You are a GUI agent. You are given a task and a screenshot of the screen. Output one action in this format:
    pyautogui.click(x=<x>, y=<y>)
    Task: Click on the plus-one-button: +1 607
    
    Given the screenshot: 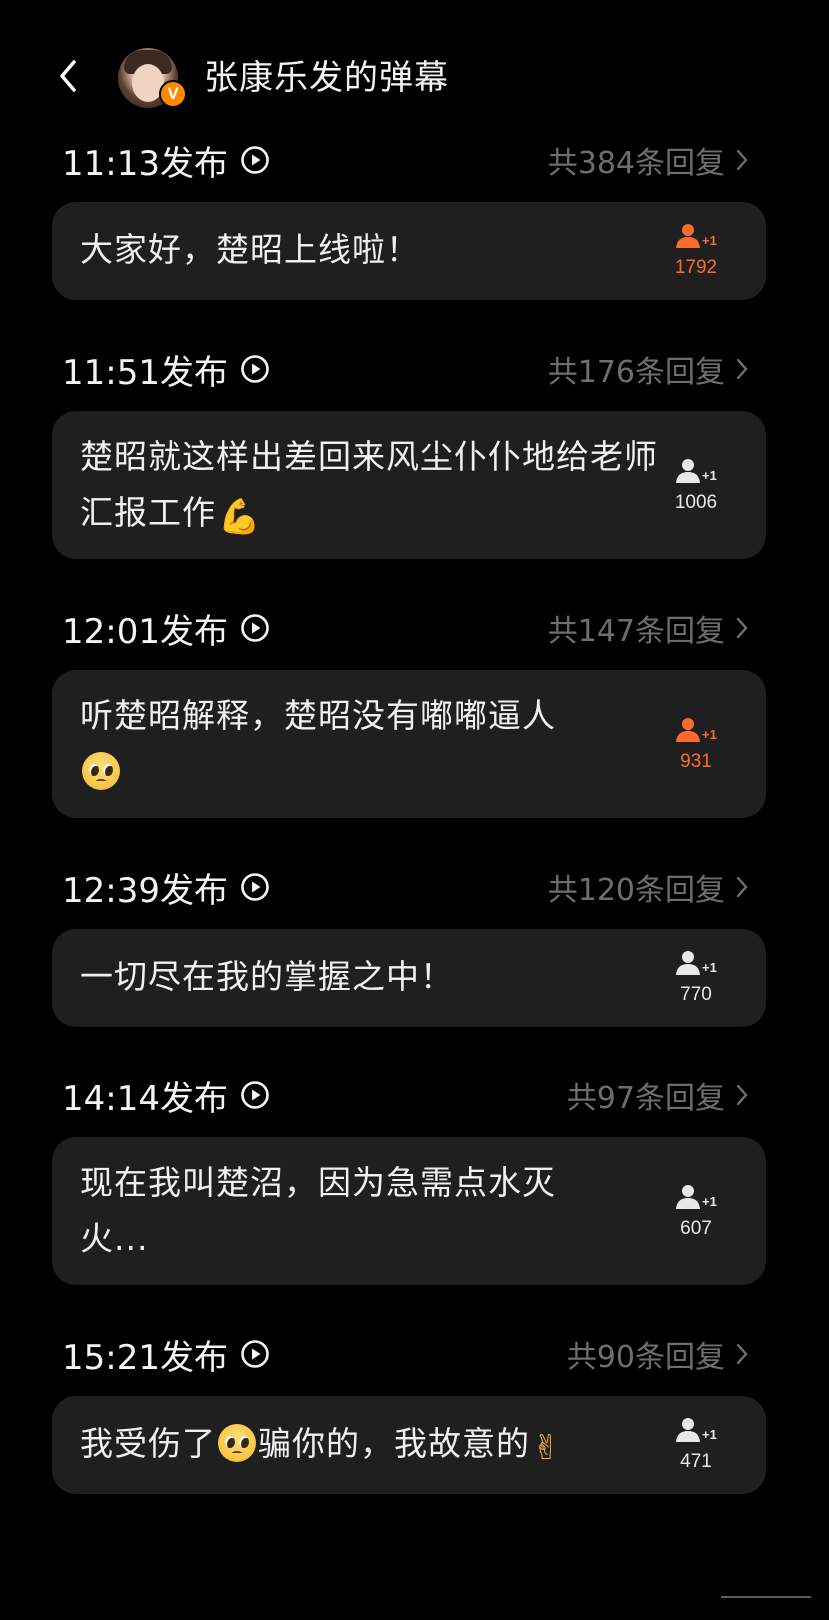 What is the action you would take?
    pyautogui.click(x=696, y=1213)
    